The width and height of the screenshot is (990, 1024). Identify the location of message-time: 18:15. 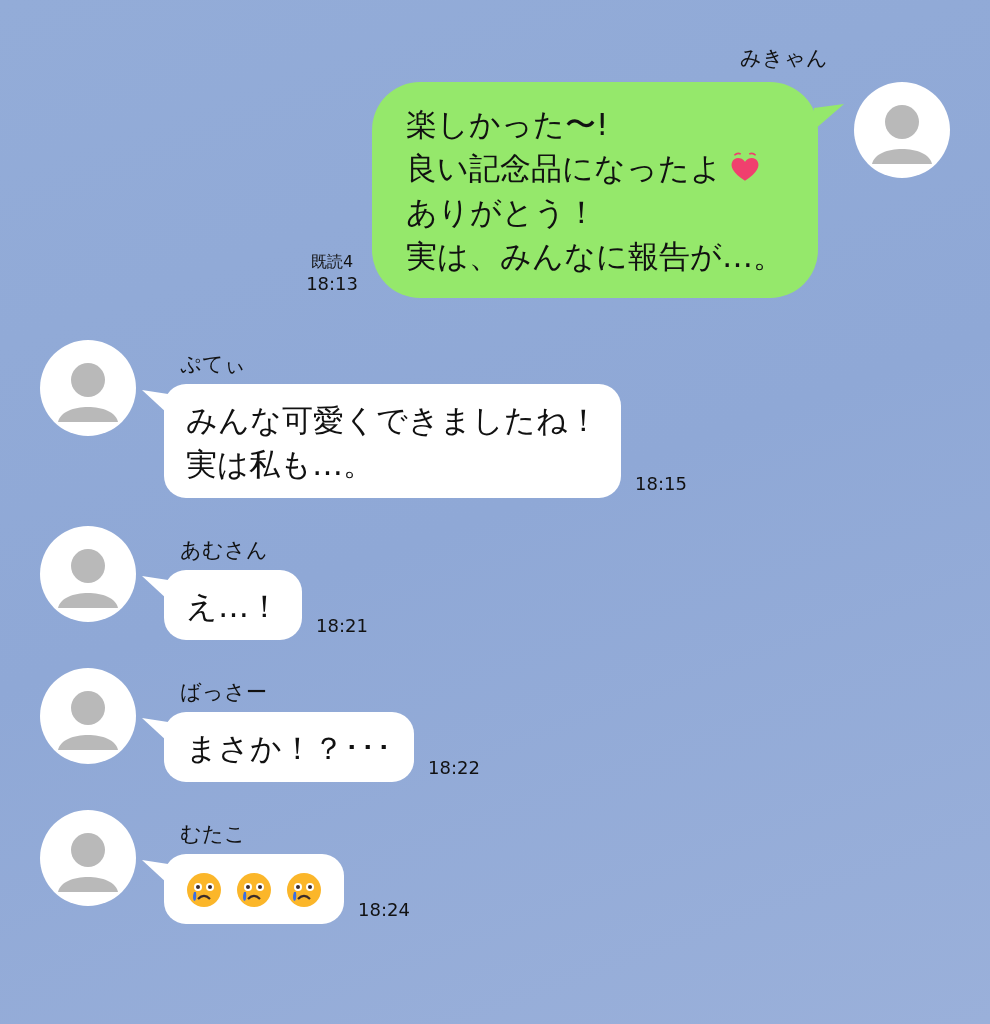
(661, 483).